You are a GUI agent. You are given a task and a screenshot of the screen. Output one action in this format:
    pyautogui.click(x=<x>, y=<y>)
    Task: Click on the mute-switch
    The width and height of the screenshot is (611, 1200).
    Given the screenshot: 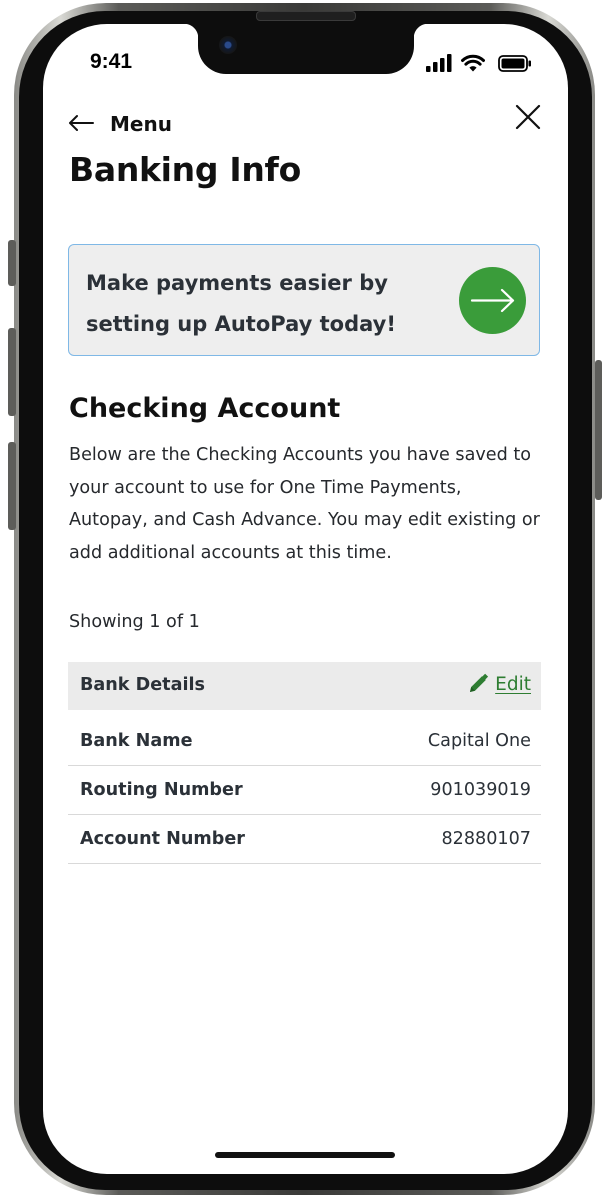 What is the action you would take?
    pyautogui.click(x=12, y=263)
    